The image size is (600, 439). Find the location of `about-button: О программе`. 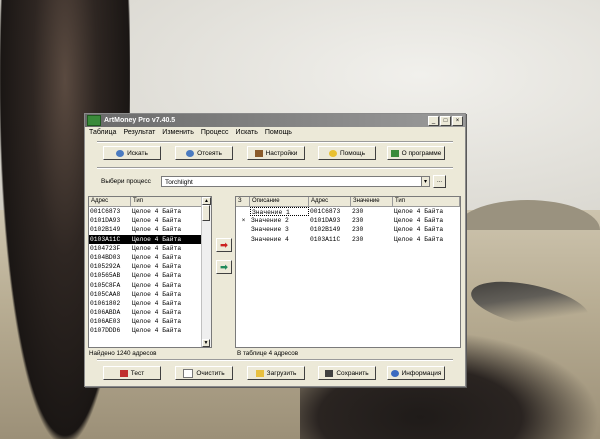

about-button: О программе is located at coordinates (416, 153).